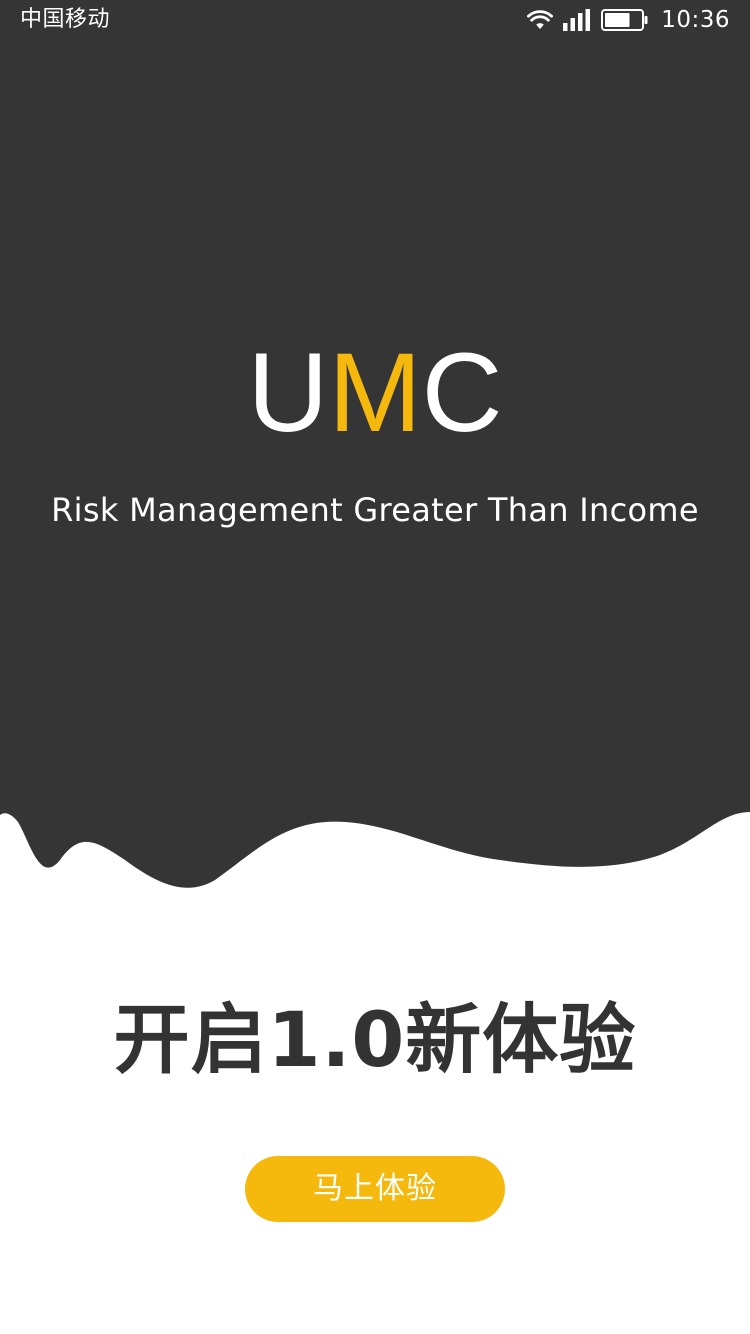  I want to click on brand-letter-m: M, so click(375, 392).